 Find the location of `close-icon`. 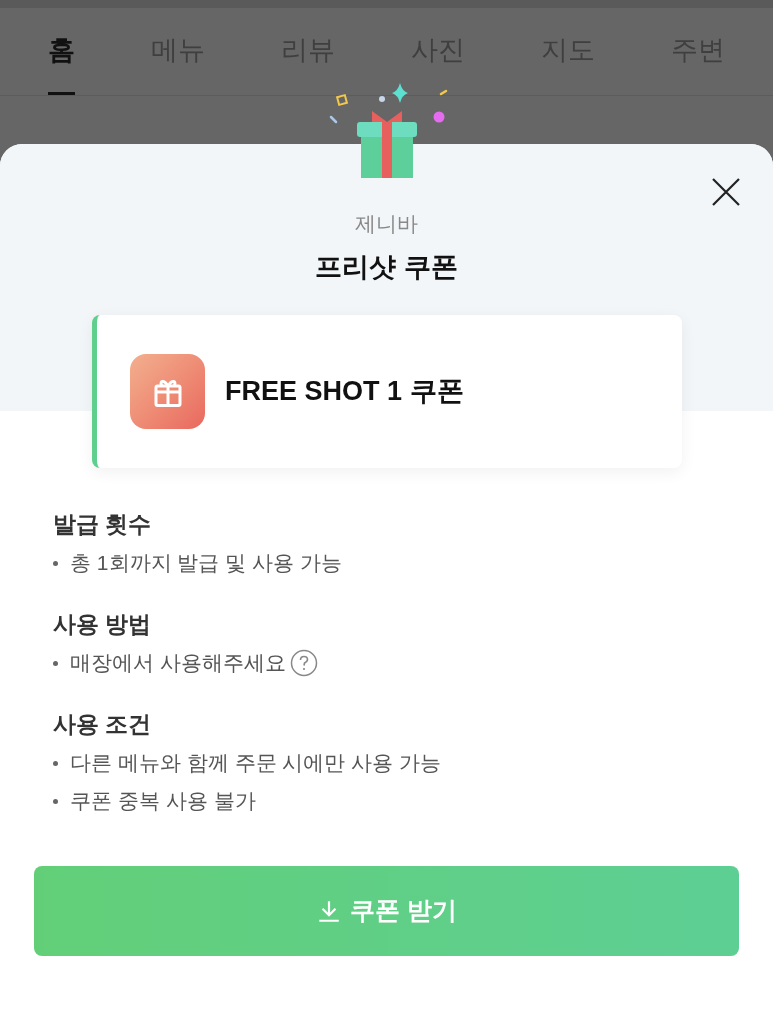

close-icon is located at coordinates (726, 192).